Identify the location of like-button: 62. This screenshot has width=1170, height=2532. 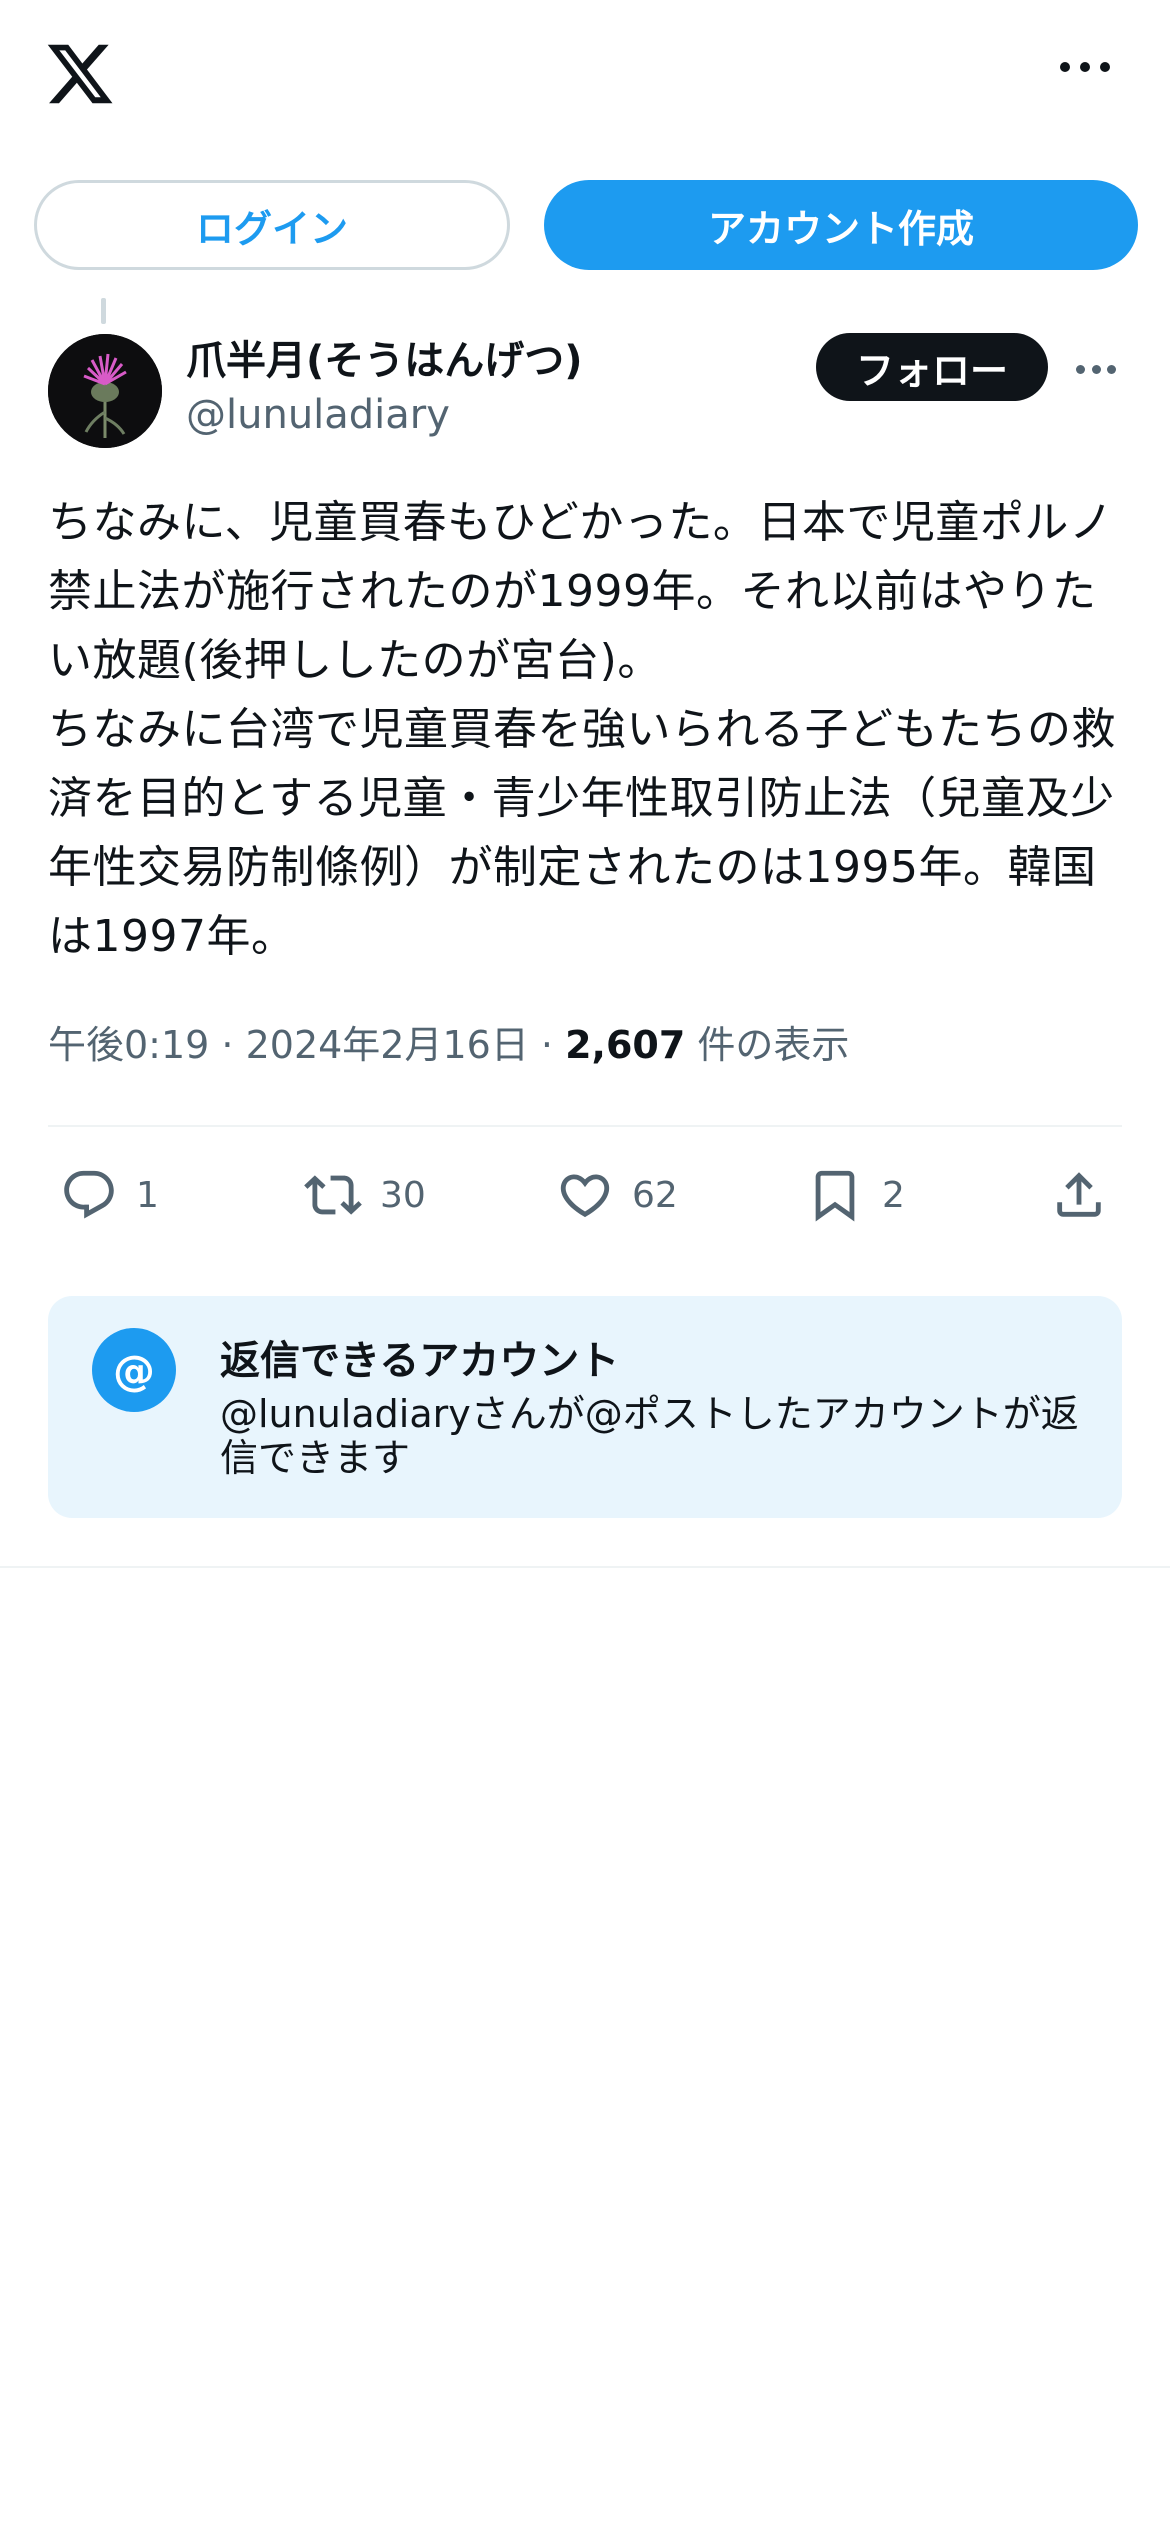
(617, 1195).